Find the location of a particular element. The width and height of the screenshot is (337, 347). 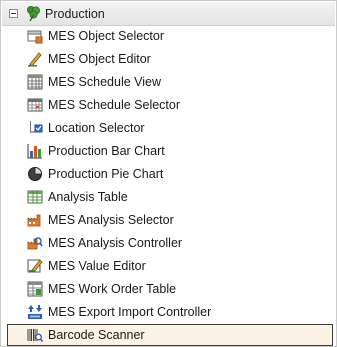

pie-chart-icon is located at coordinates (35, 174).